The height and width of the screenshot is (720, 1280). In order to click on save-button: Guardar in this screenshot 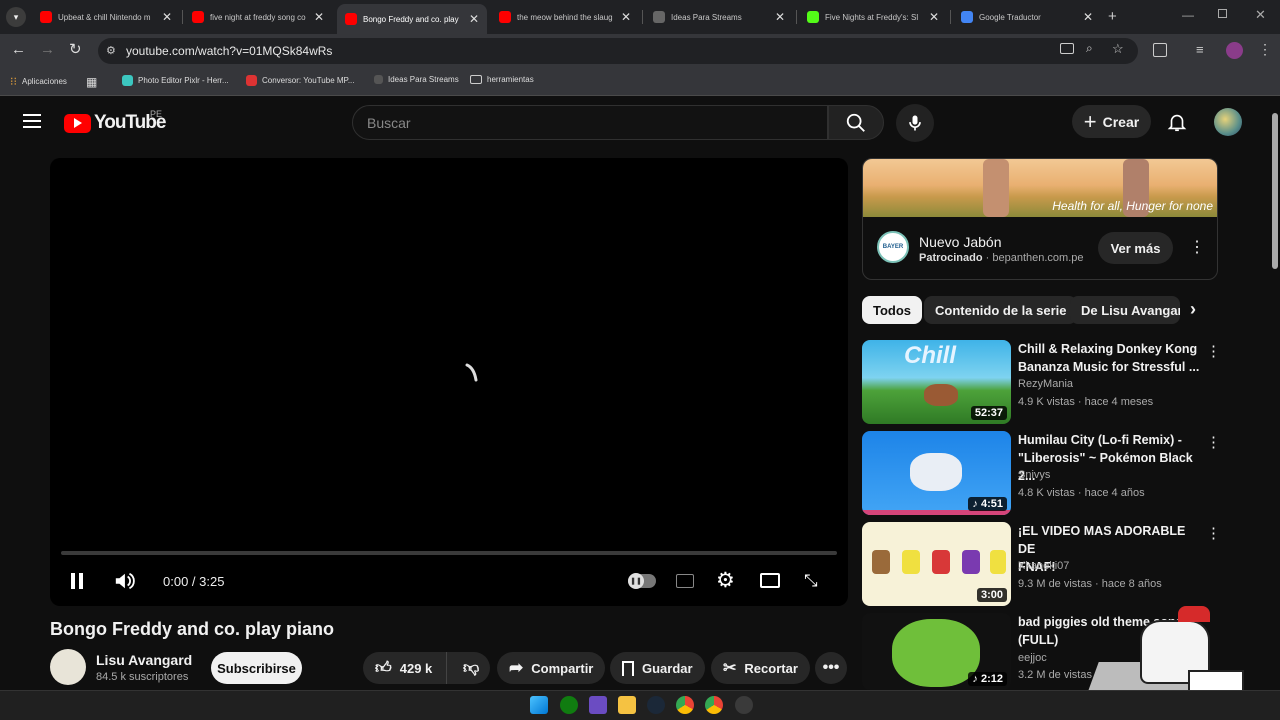, I will do `click(657, 668)`.